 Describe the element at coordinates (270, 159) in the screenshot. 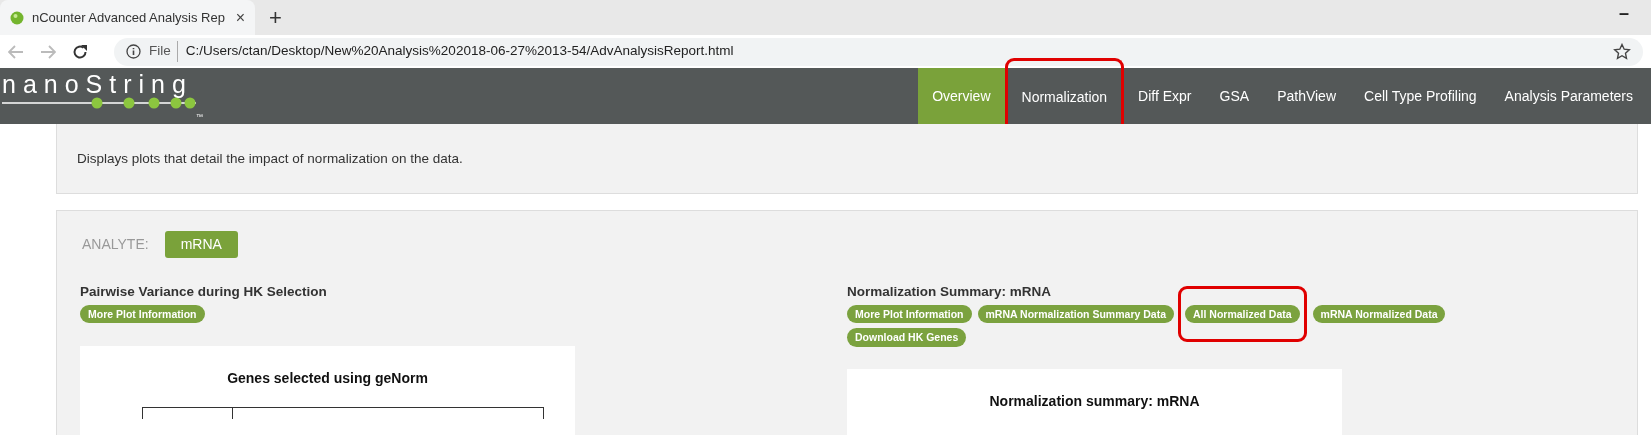

I see `intro-text: Displays plots that detail the impact of normalization on the data.` at that location.